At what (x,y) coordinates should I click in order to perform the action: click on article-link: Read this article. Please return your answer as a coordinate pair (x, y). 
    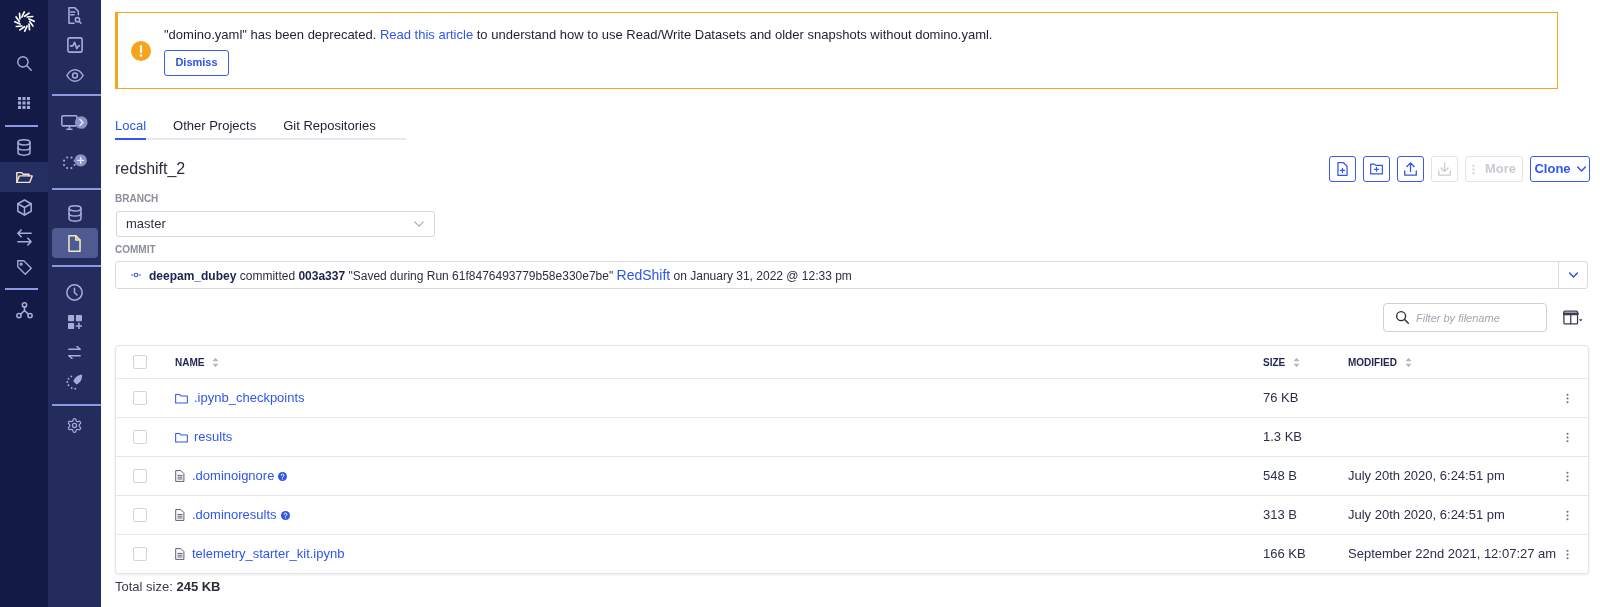
    Looking at the image, I should click on (426, 34).